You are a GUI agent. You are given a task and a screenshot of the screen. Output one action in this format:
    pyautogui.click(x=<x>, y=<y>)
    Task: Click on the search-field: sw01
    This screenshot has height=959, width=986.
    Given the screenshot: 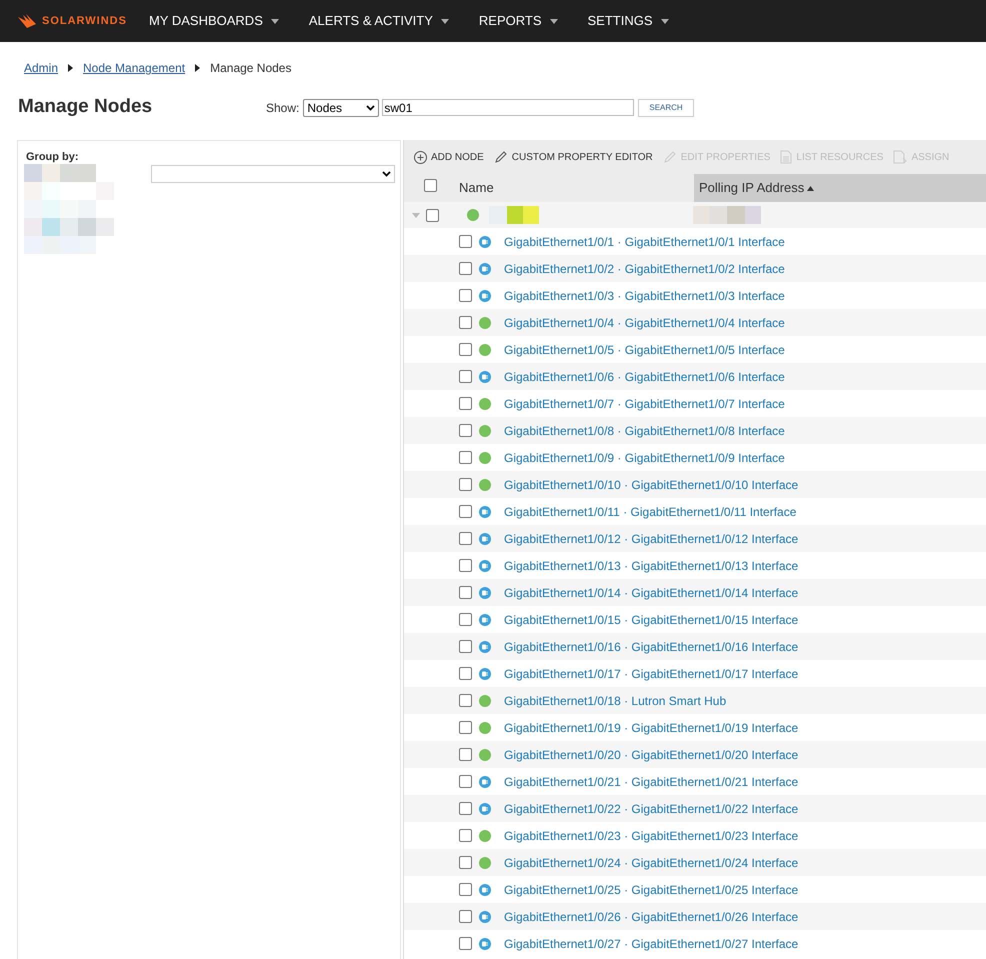 What is the action you would take?
    pyautogui.click(x=508, y=107)
    